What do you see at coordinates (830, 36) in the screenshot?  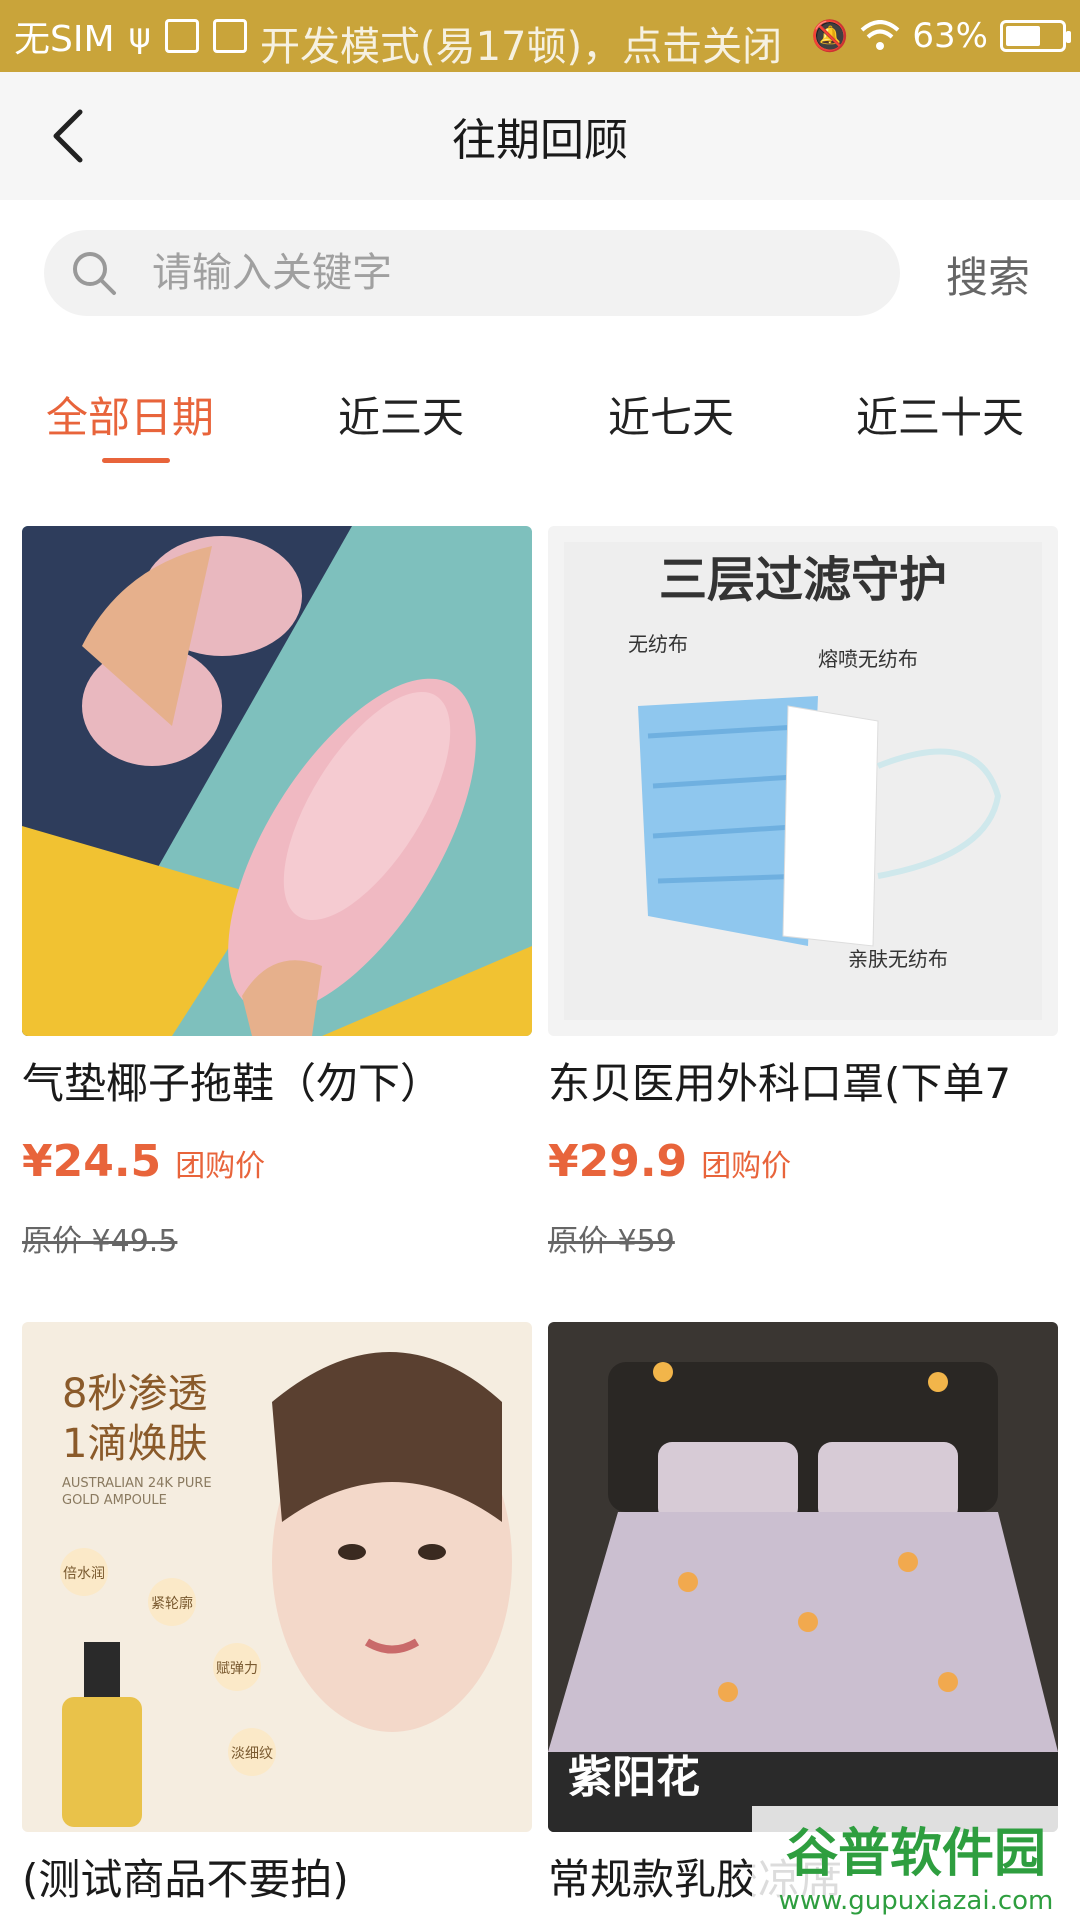 I see `mute-icon: 🔕` at bounding box center [830, 36].